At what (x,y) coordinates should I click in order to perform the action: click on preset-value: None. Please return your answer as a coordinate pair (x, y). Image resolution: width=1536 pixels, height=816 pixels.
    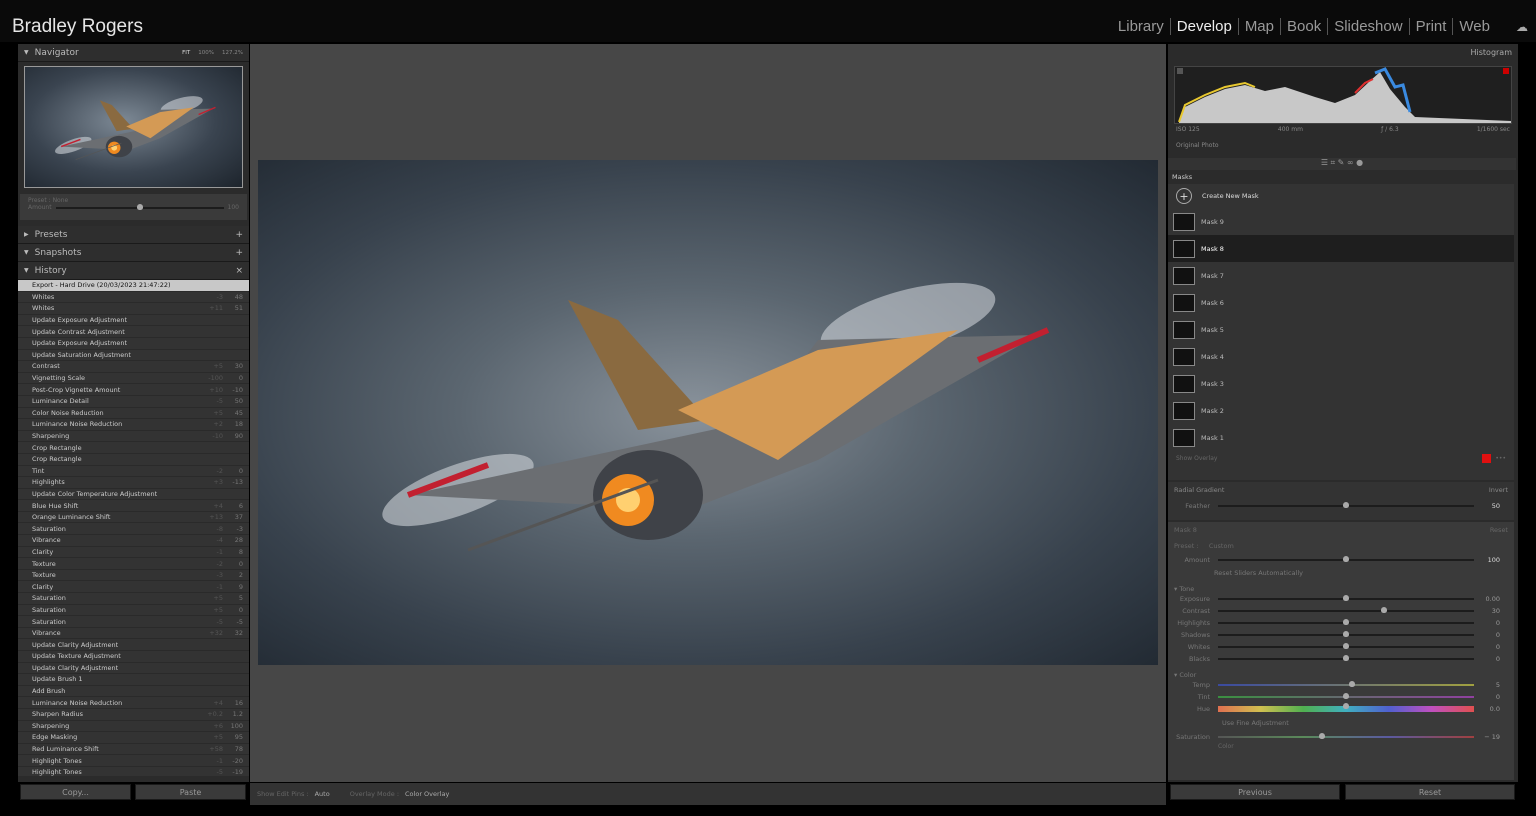
    Looking at the image, I should click on (61, 200).